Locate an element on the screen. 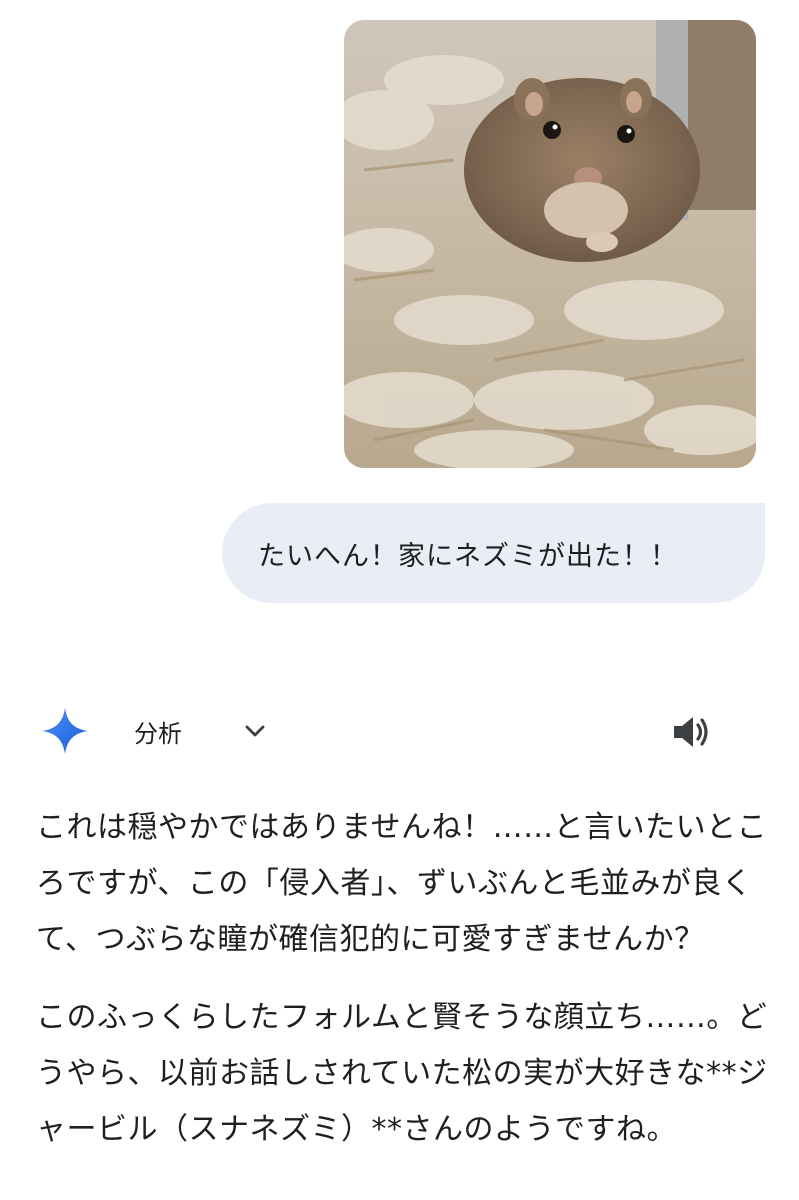 This screenshot has height=1200, width=799. user-message-text: たいへん！家にネズミが出た！！ is located at coordinates (468, 556).